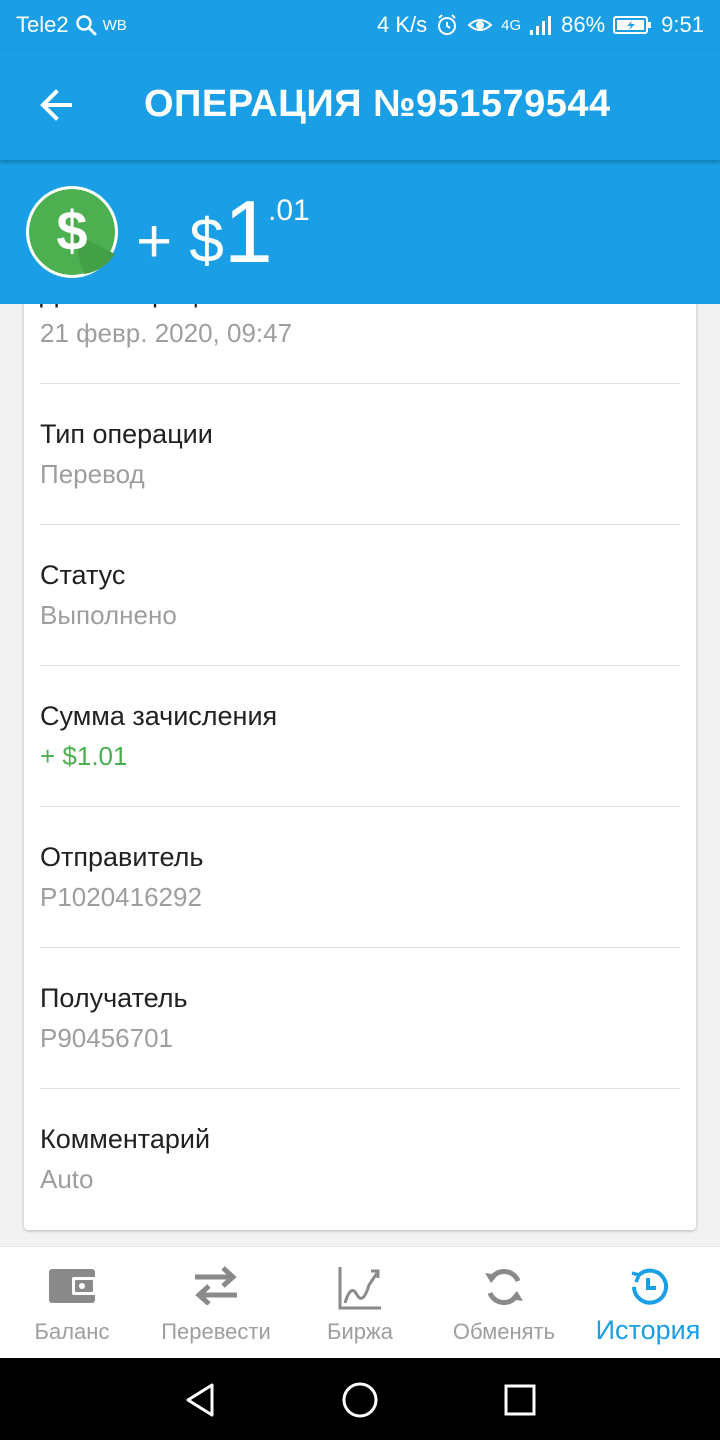 Image resolution: width=720 pixels, height=1440 pixels. I want to click on carrier-extra-label: WB, so click(114, 25).